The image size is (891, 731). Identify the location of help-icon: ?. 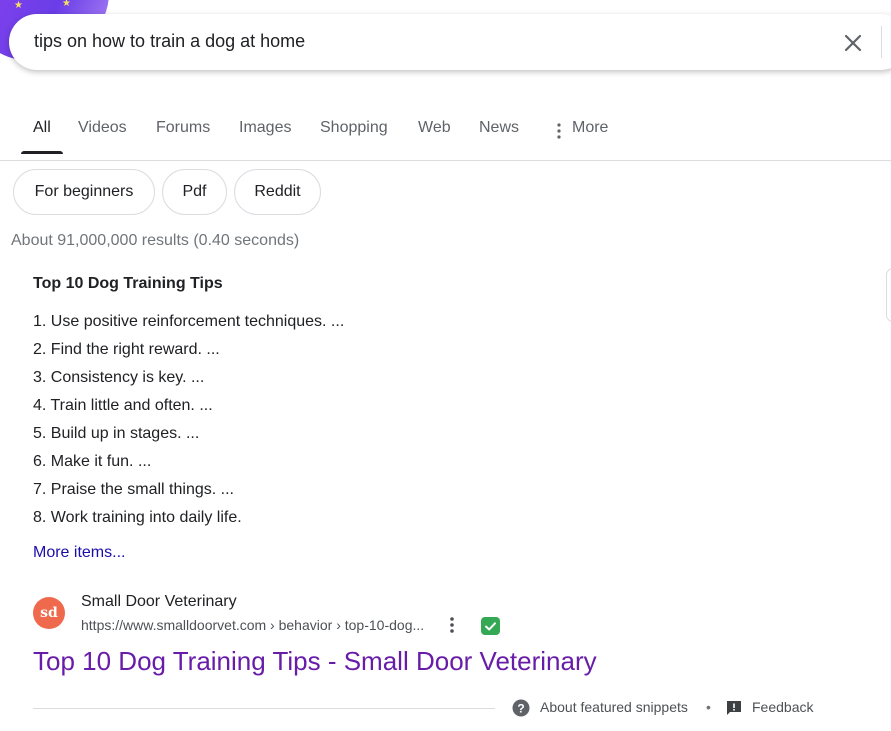
(521, 708).